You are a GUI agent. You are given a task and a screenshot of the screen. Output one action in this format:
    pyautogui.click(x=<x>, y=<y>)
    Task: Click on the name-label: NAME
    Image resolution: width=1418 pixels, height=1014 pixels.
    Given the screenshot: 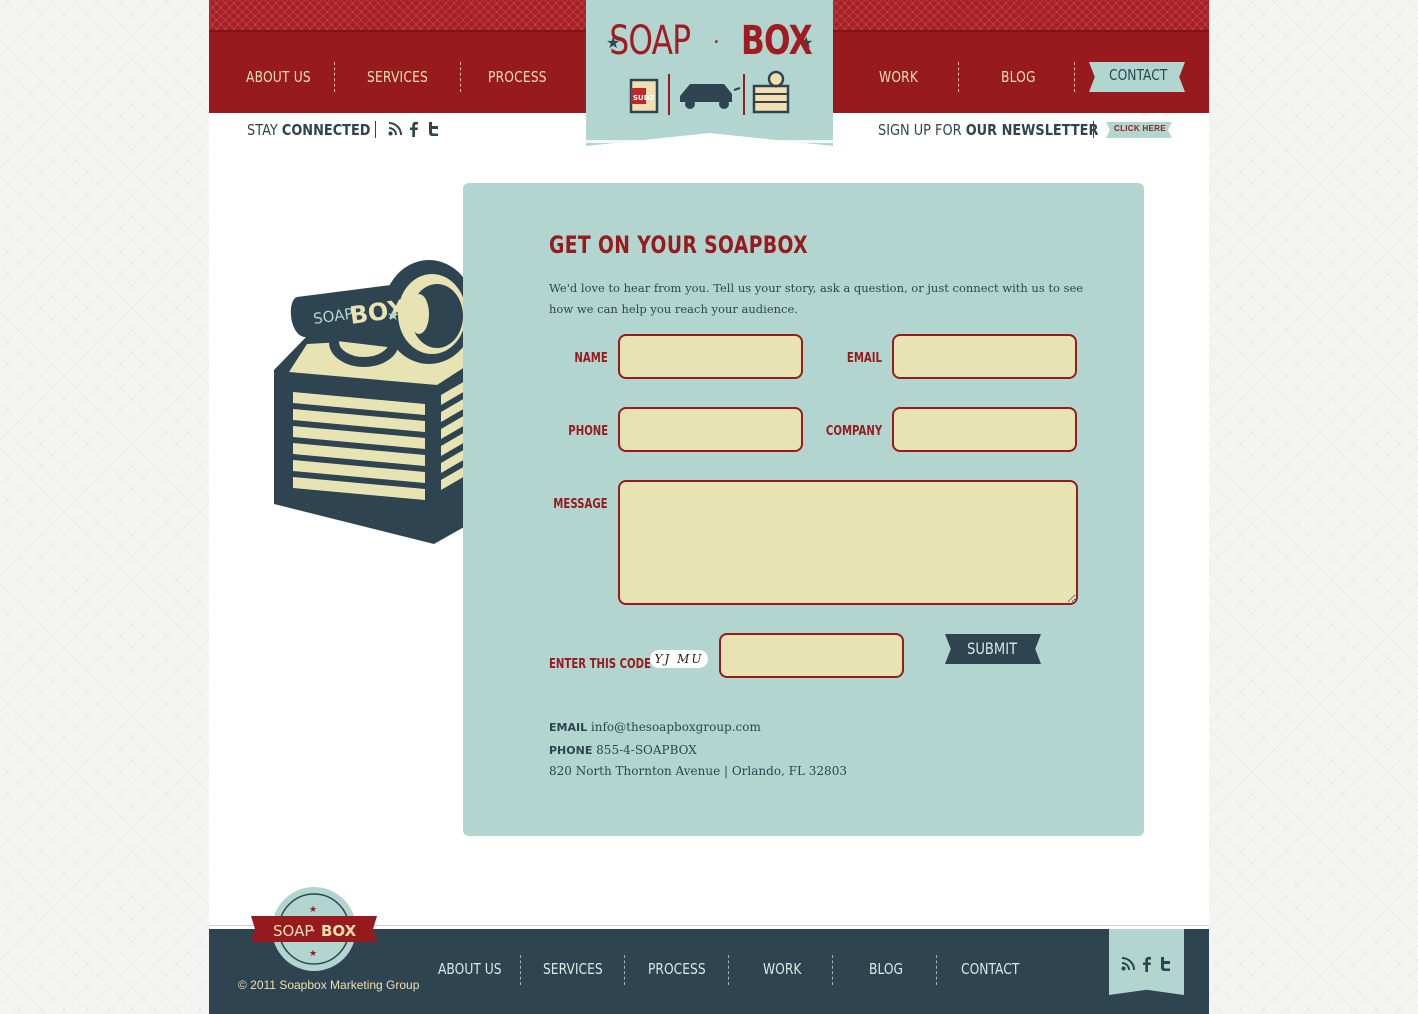 What is the action you would take?
    pyautogui.click(x=591, y=358)
    